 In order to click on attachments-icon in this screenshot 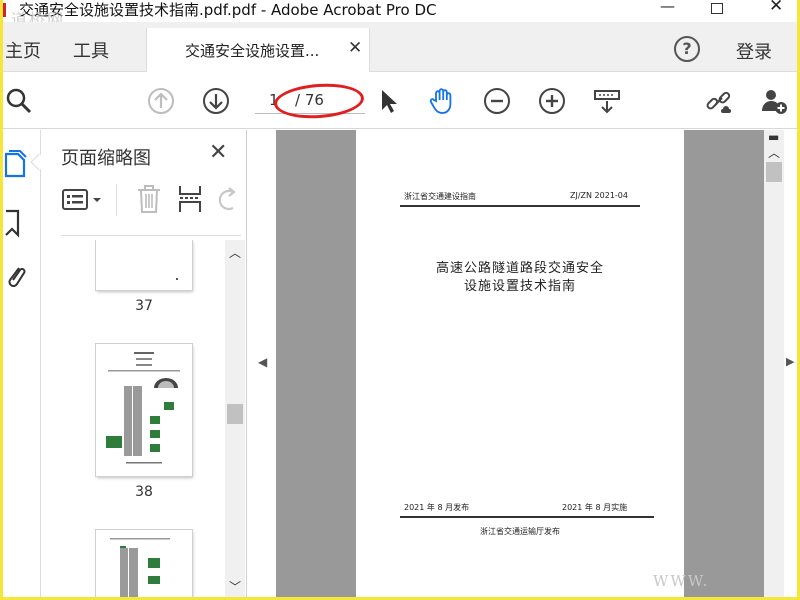, I will do `click(17, 277)`.